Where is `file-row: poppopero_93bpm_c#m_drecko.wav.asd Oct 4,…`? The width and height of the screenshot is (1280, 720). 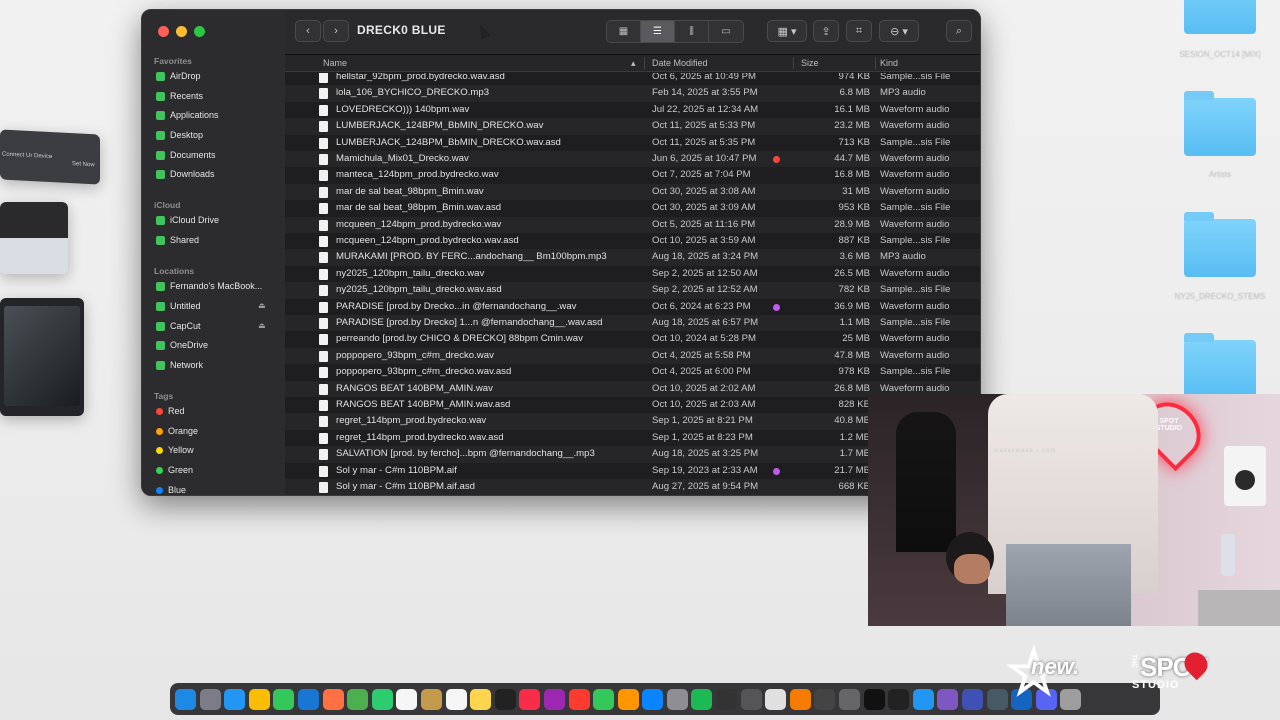
file-row: poppopero_93bpm_c#m_drecko.wav.asd Oct 4,… is located at coordinates (632, 372).